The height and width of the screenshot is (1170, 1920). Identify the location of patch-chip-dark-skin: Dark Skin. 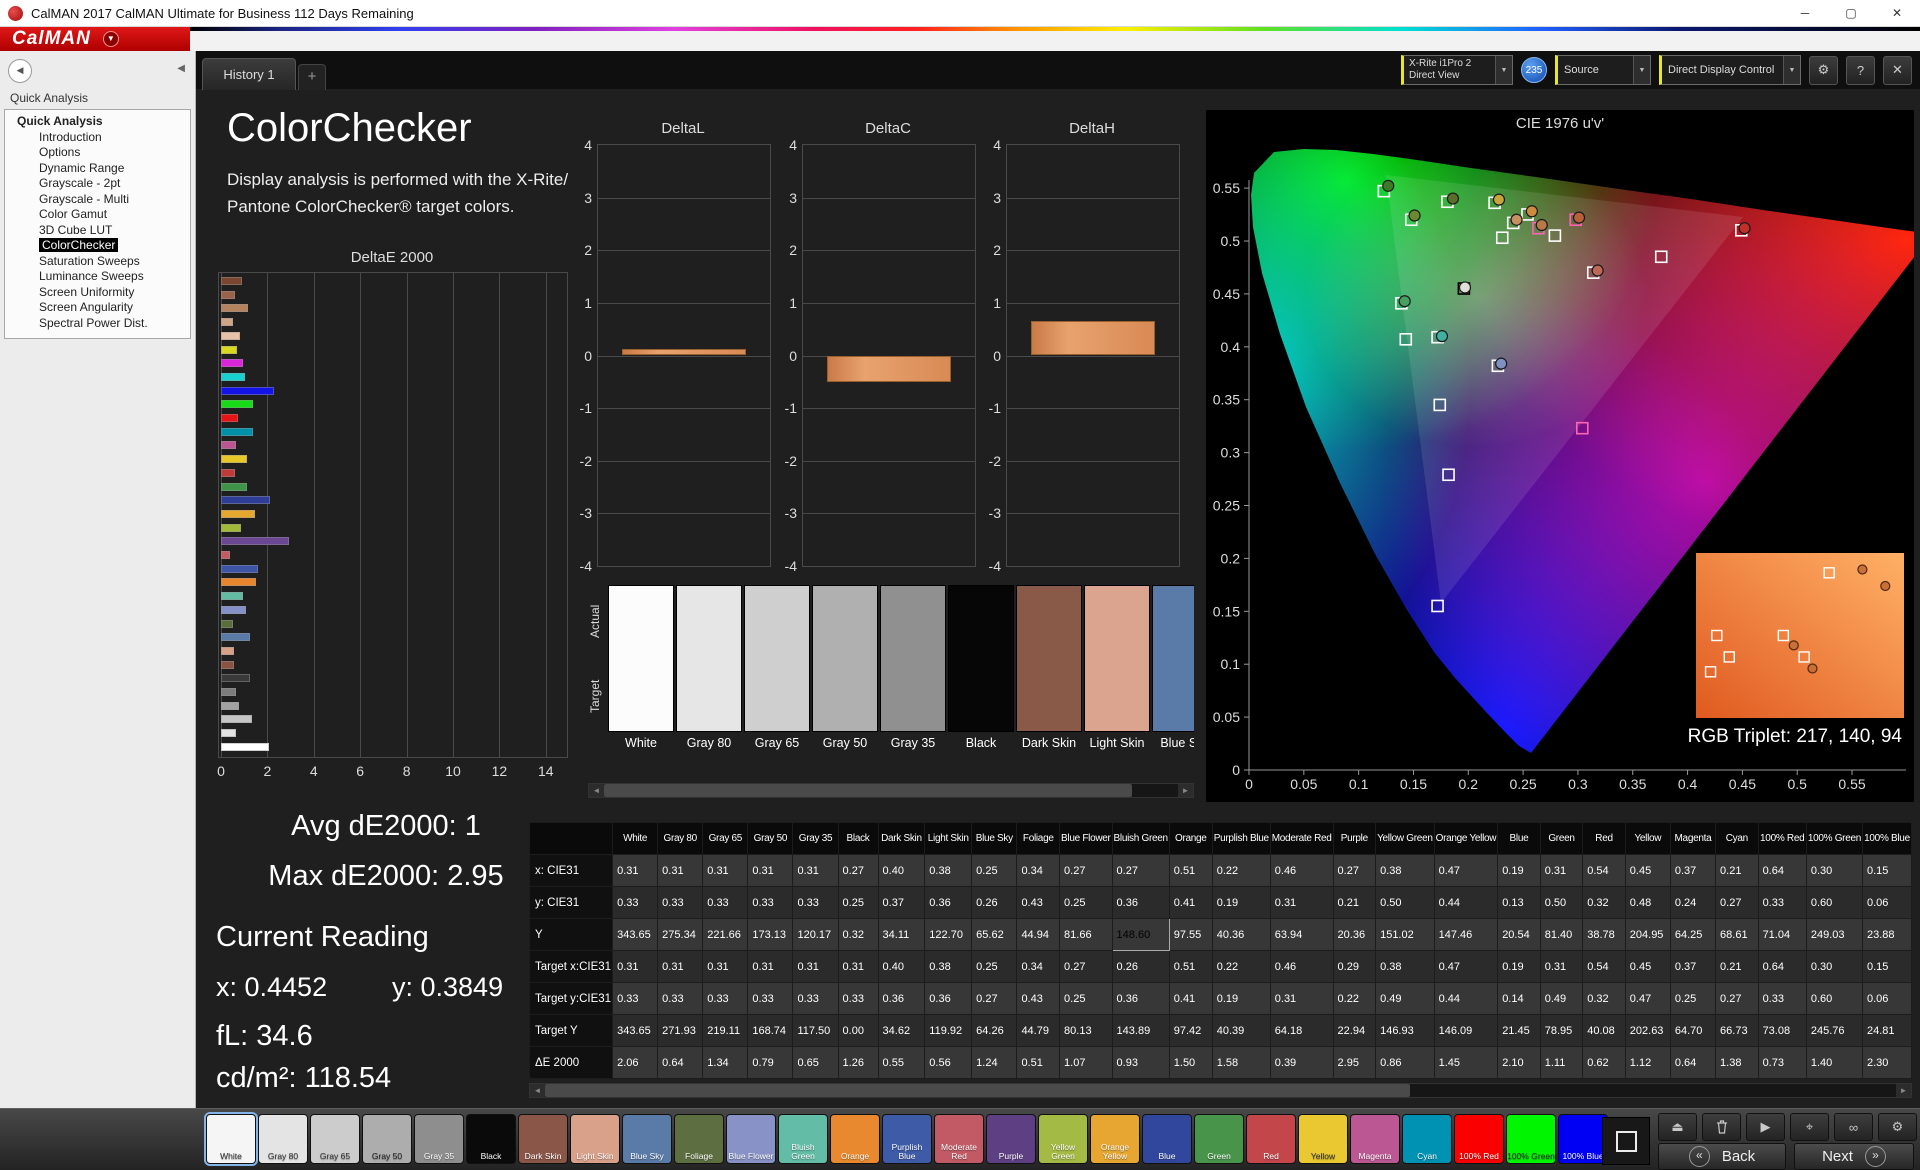
(543, 1139).